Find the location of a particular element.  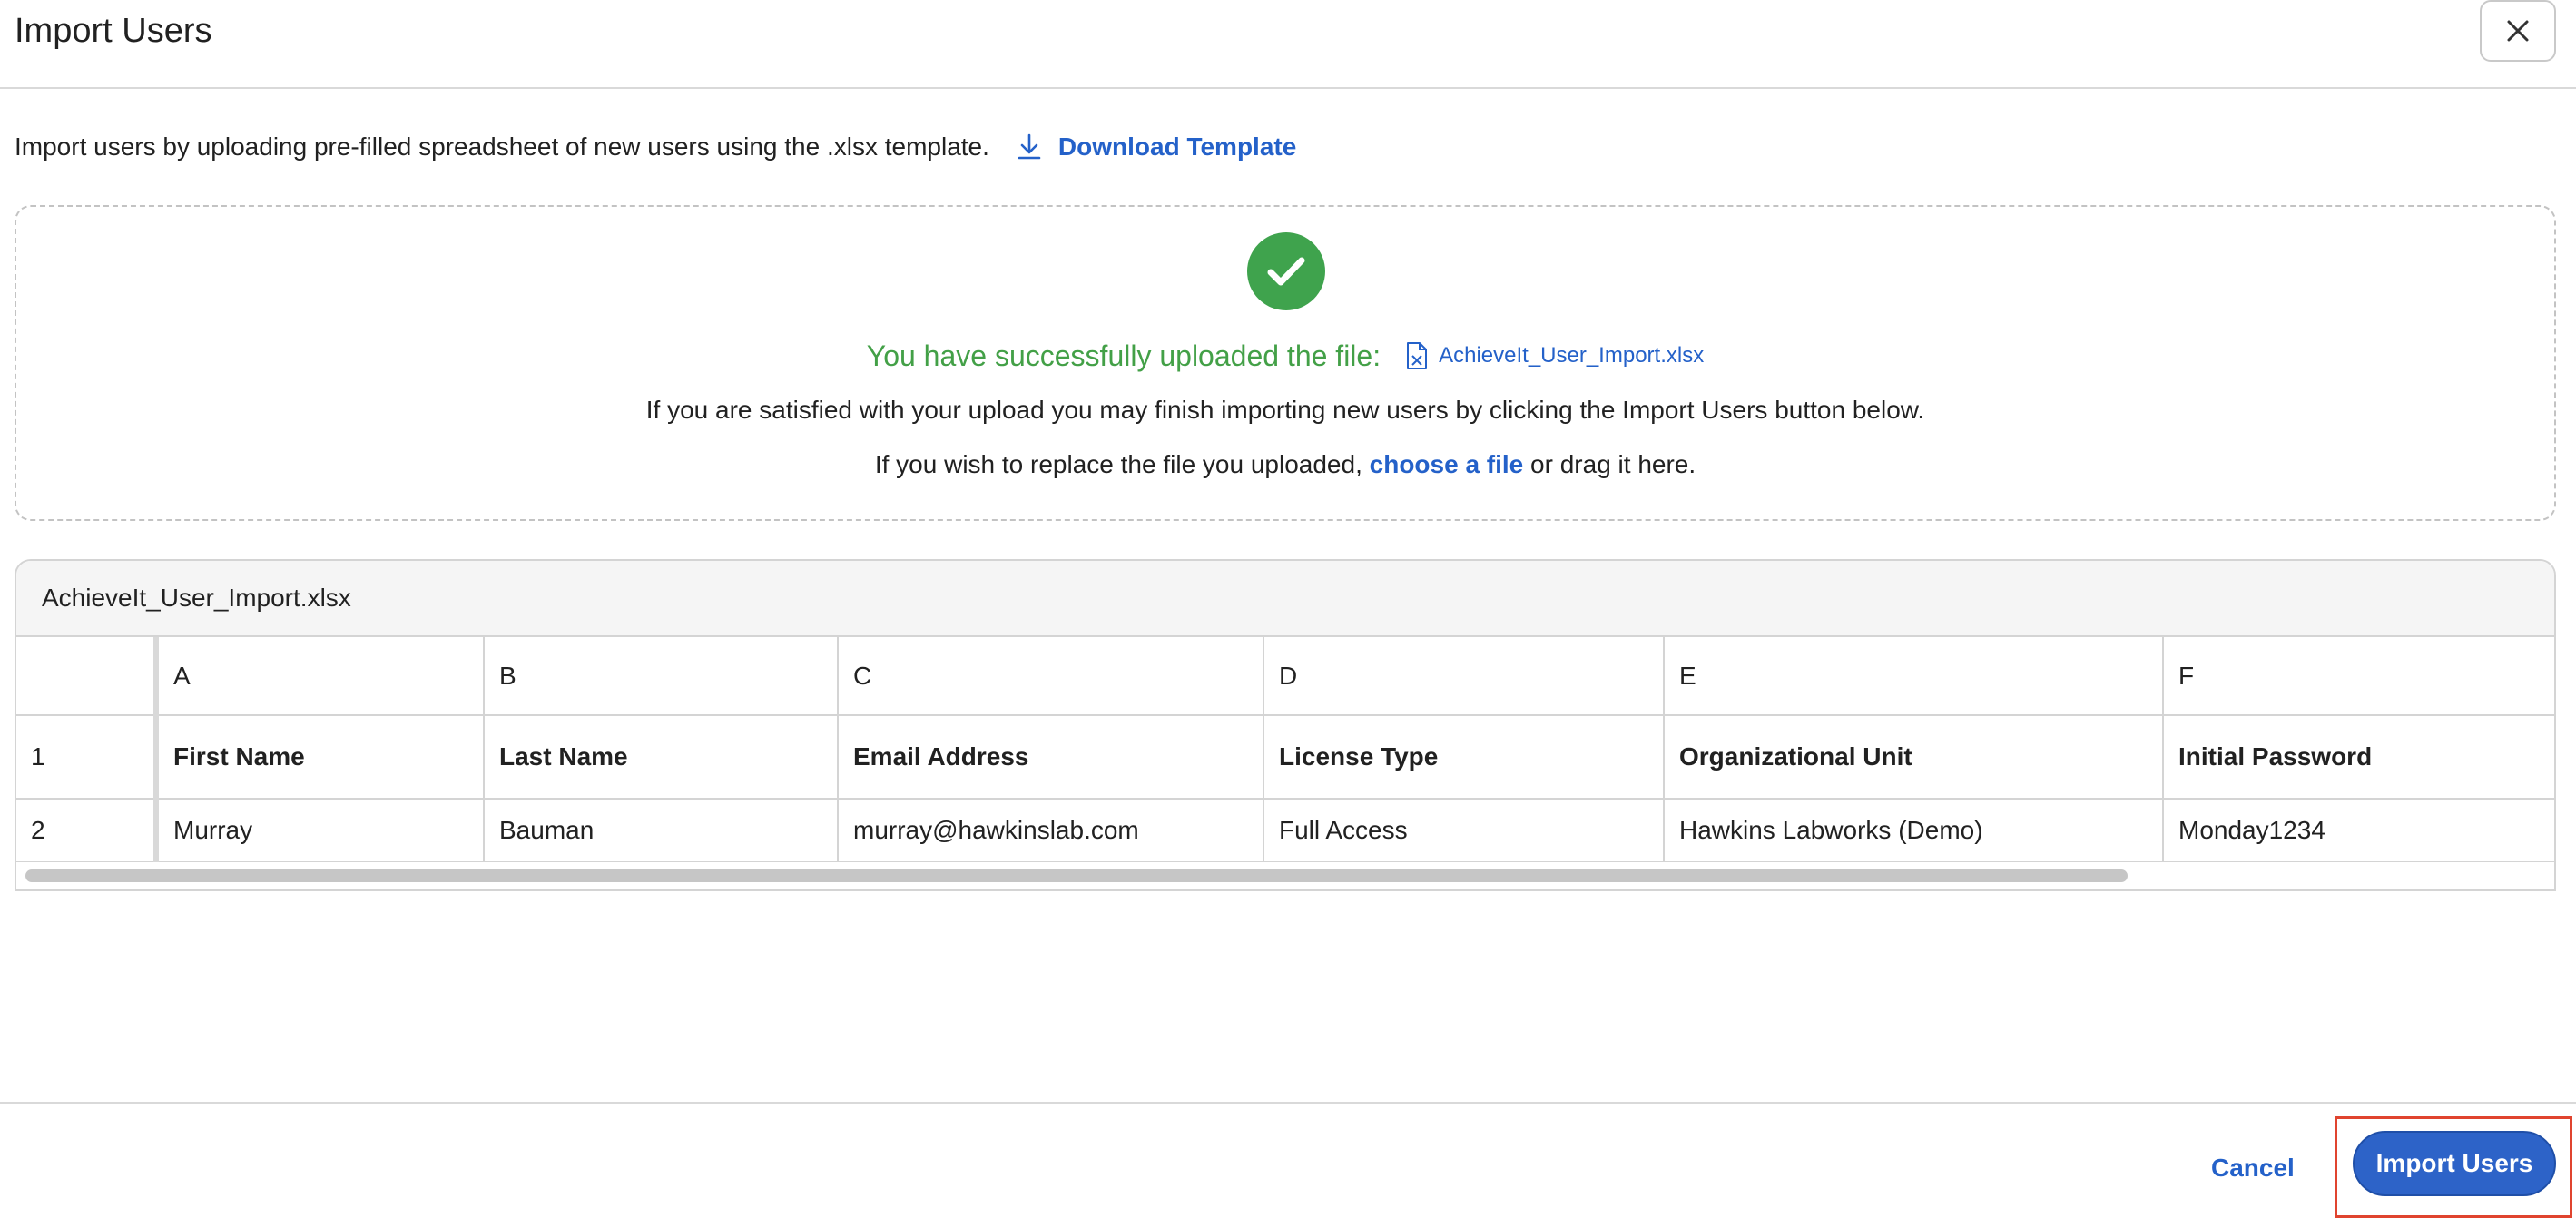

row-number: 2 is located at coordinates (87, 831).